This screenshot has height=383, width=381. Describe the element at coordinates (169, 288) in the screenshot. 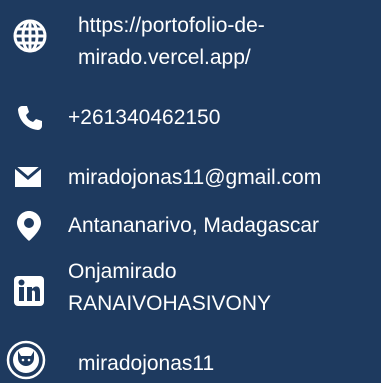

I see `linkedin-name: Onjamirado RANAIVOHASIVONY` at that location.